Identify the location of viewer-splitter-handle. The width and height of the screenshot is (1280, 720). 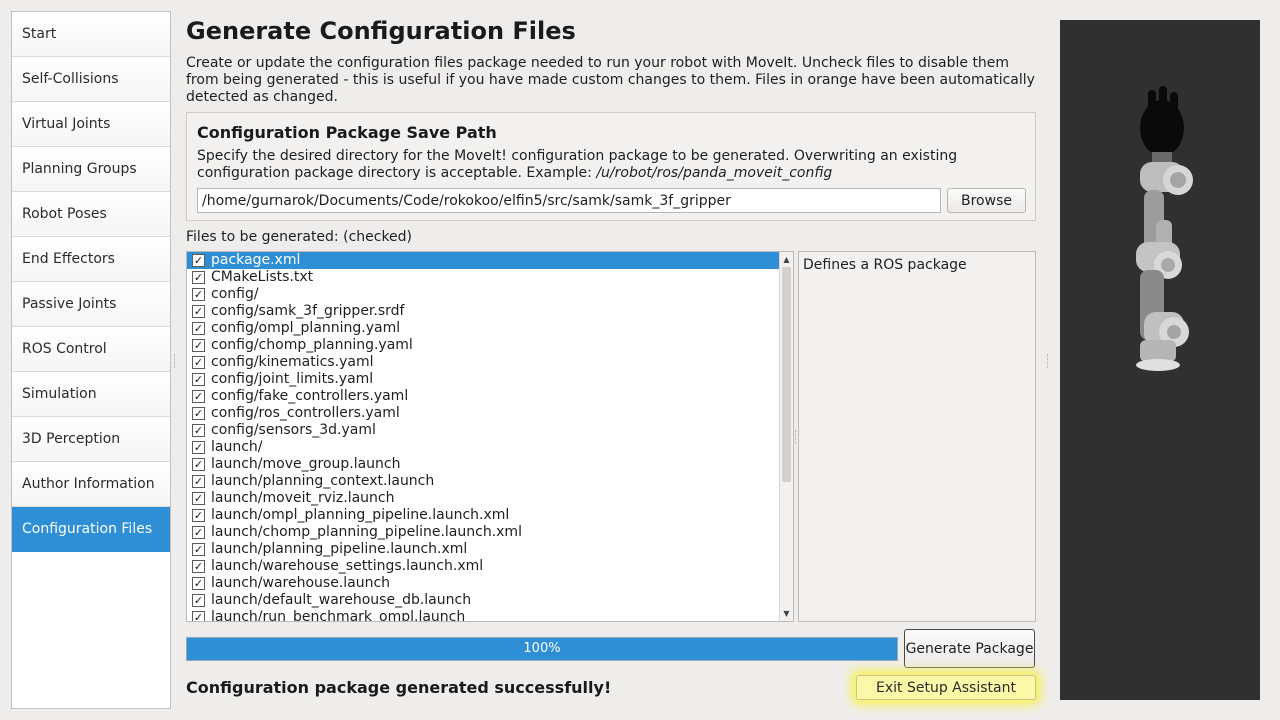
(1048, 361).